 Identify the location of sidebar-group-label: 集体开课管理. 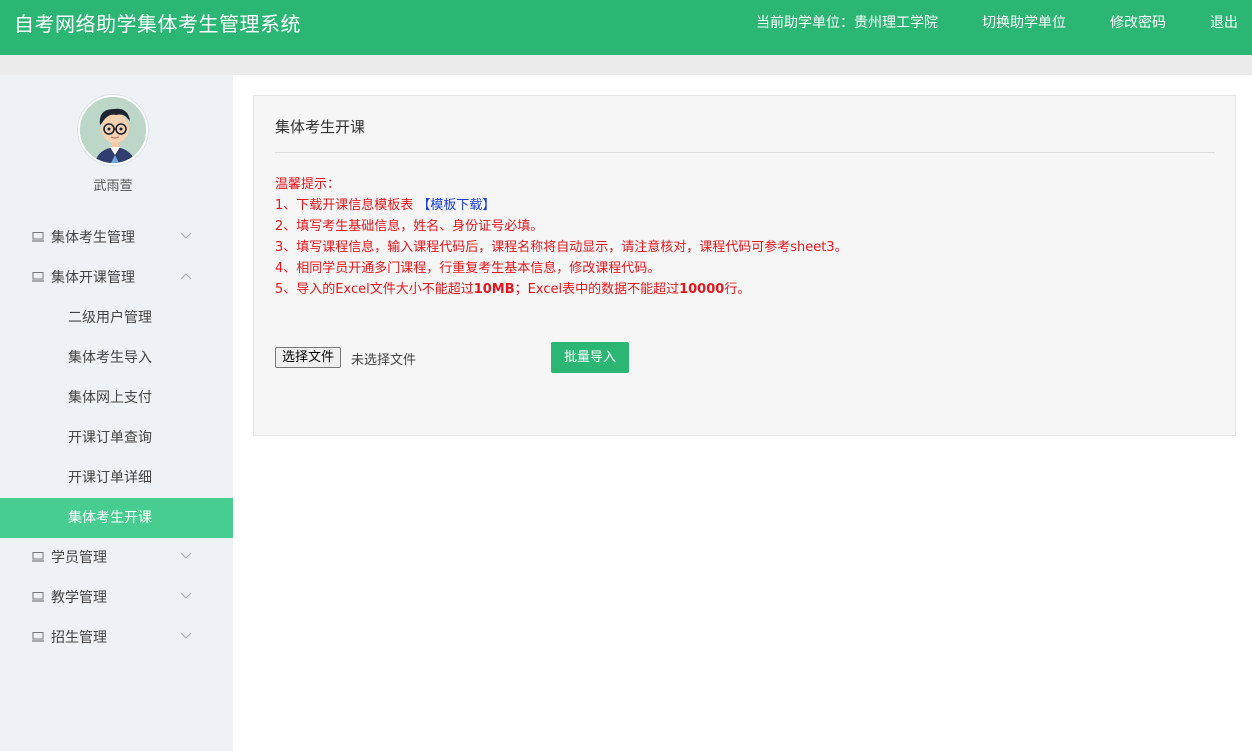
(93, 278).